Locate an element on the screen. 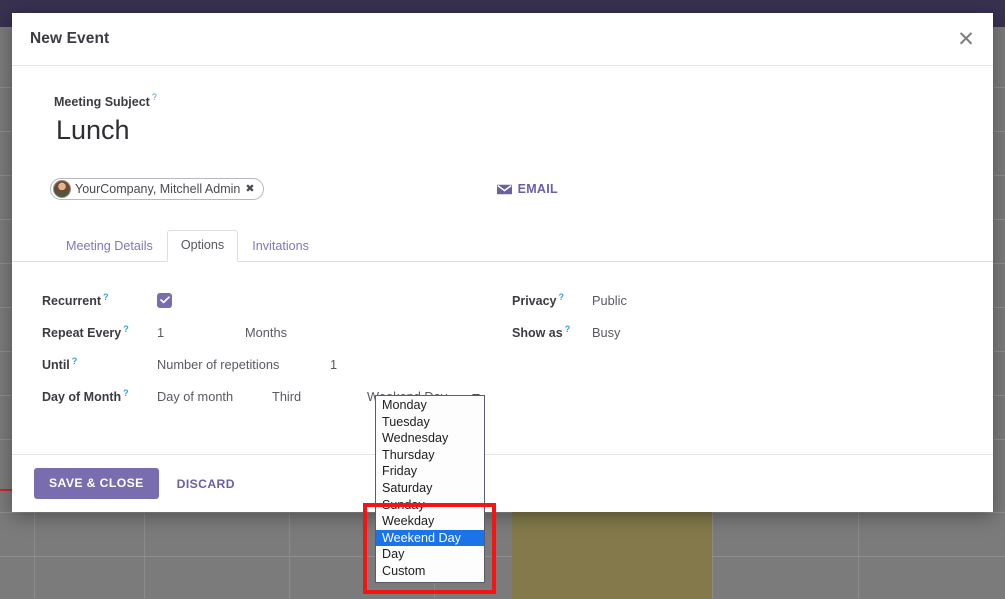 Image resolution: width=1005 pixels, height=599 pixels. meeting-subject-group: Meeting Subject? Lunch is located at coordinates (502, 120).